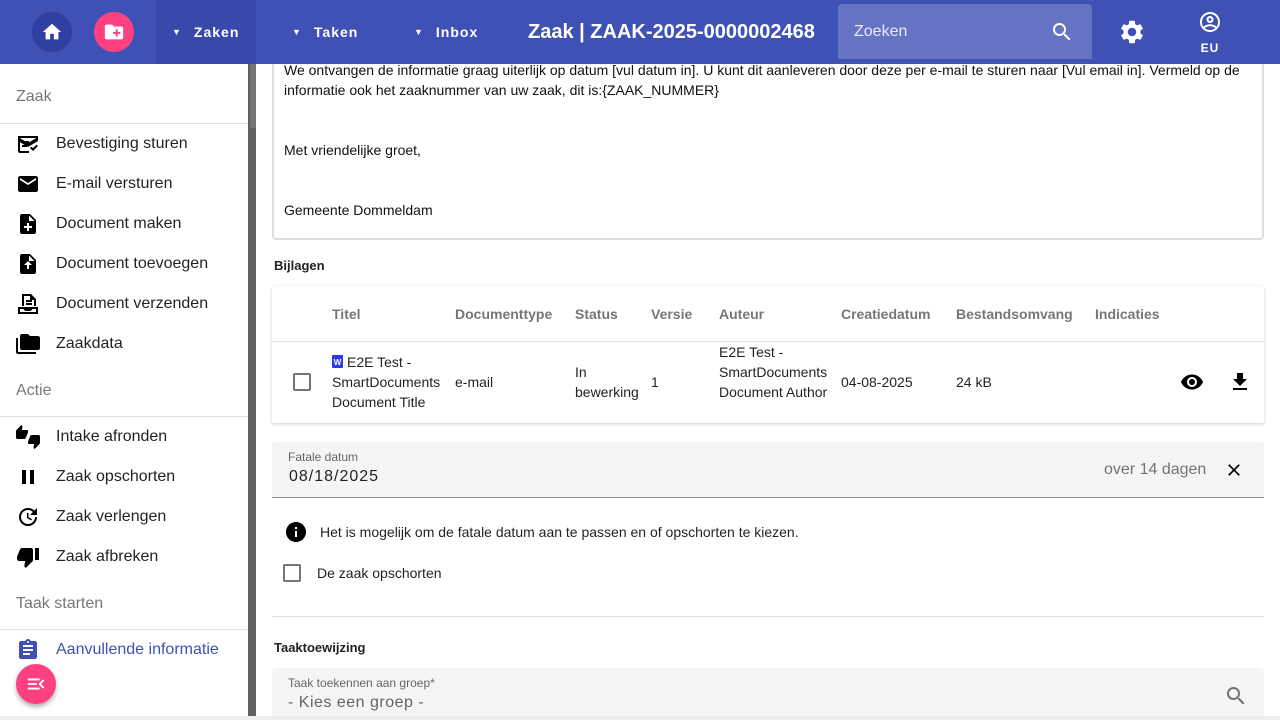 Image resolution: width=1280 pixels, height=720 pixels. What do you see at coordinates (1210, 48) in the screenshot?
I see `user-initials: EU` at bounding box center [1210, 48].